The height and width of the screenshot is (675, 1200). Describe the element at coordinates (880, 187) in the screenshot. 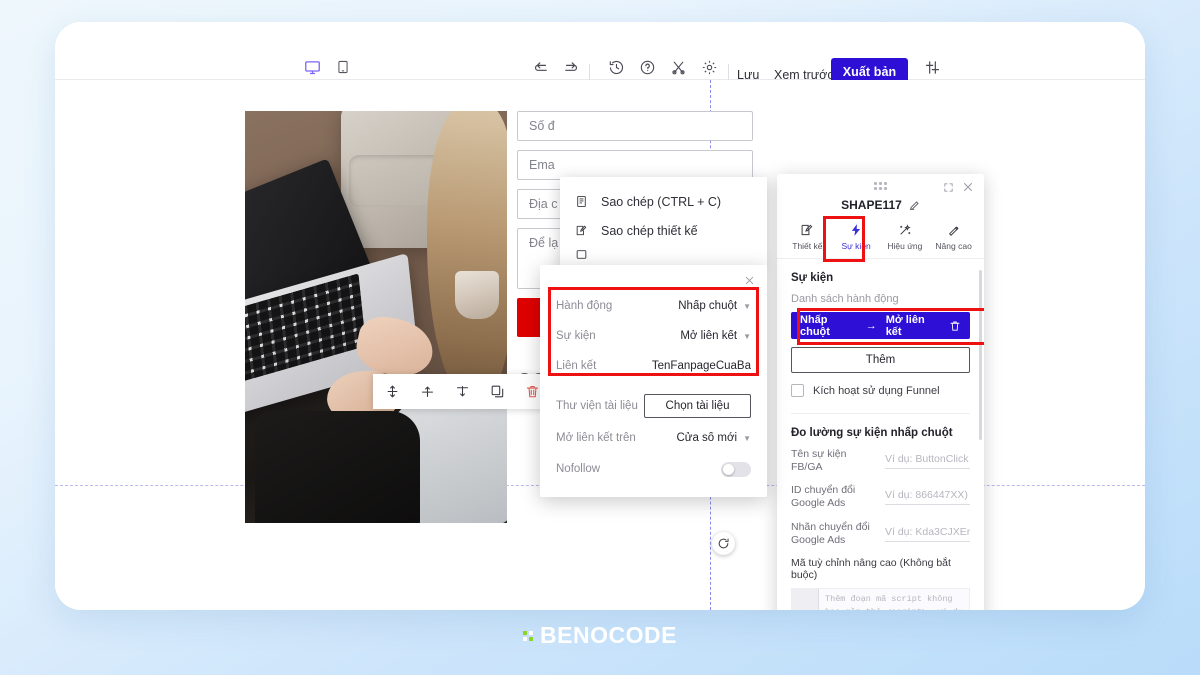

I see `grip-dots-icon` at that location.